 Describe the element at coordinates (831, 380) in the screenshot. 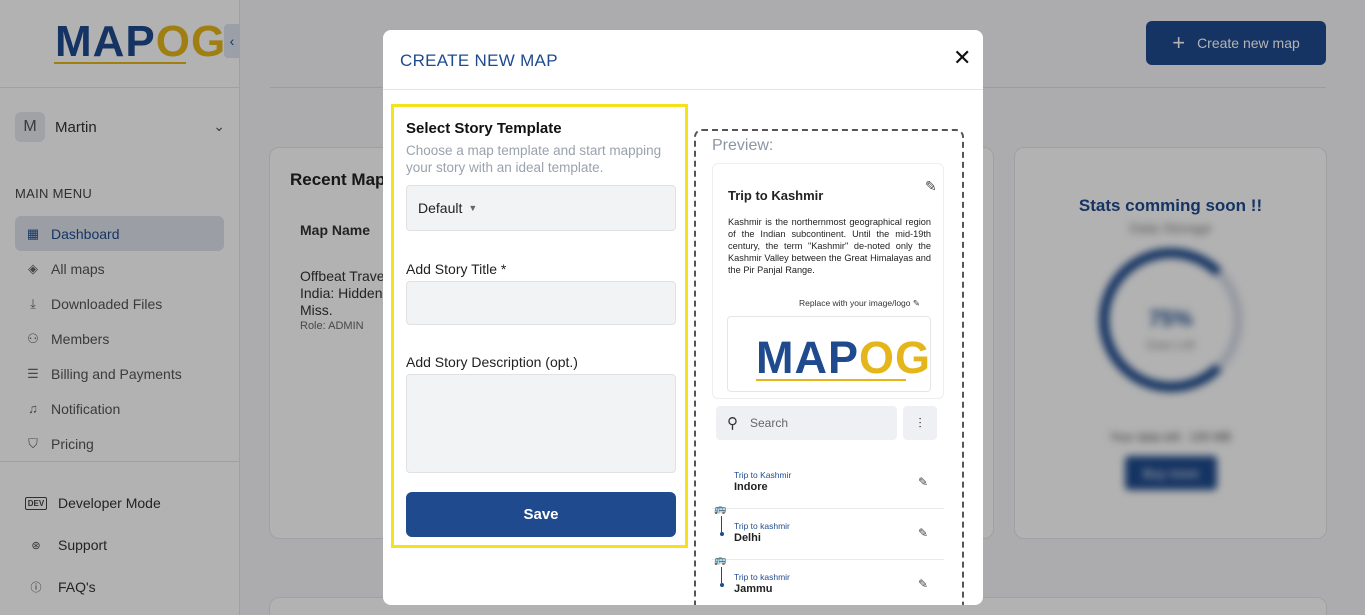

I see `preview-logo-underline` at that location.